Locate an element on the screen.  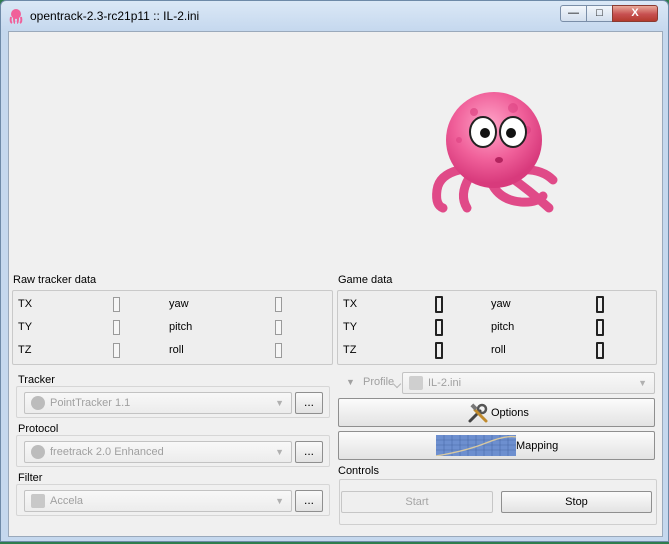
document-icon is located at coordinates (416, 383).